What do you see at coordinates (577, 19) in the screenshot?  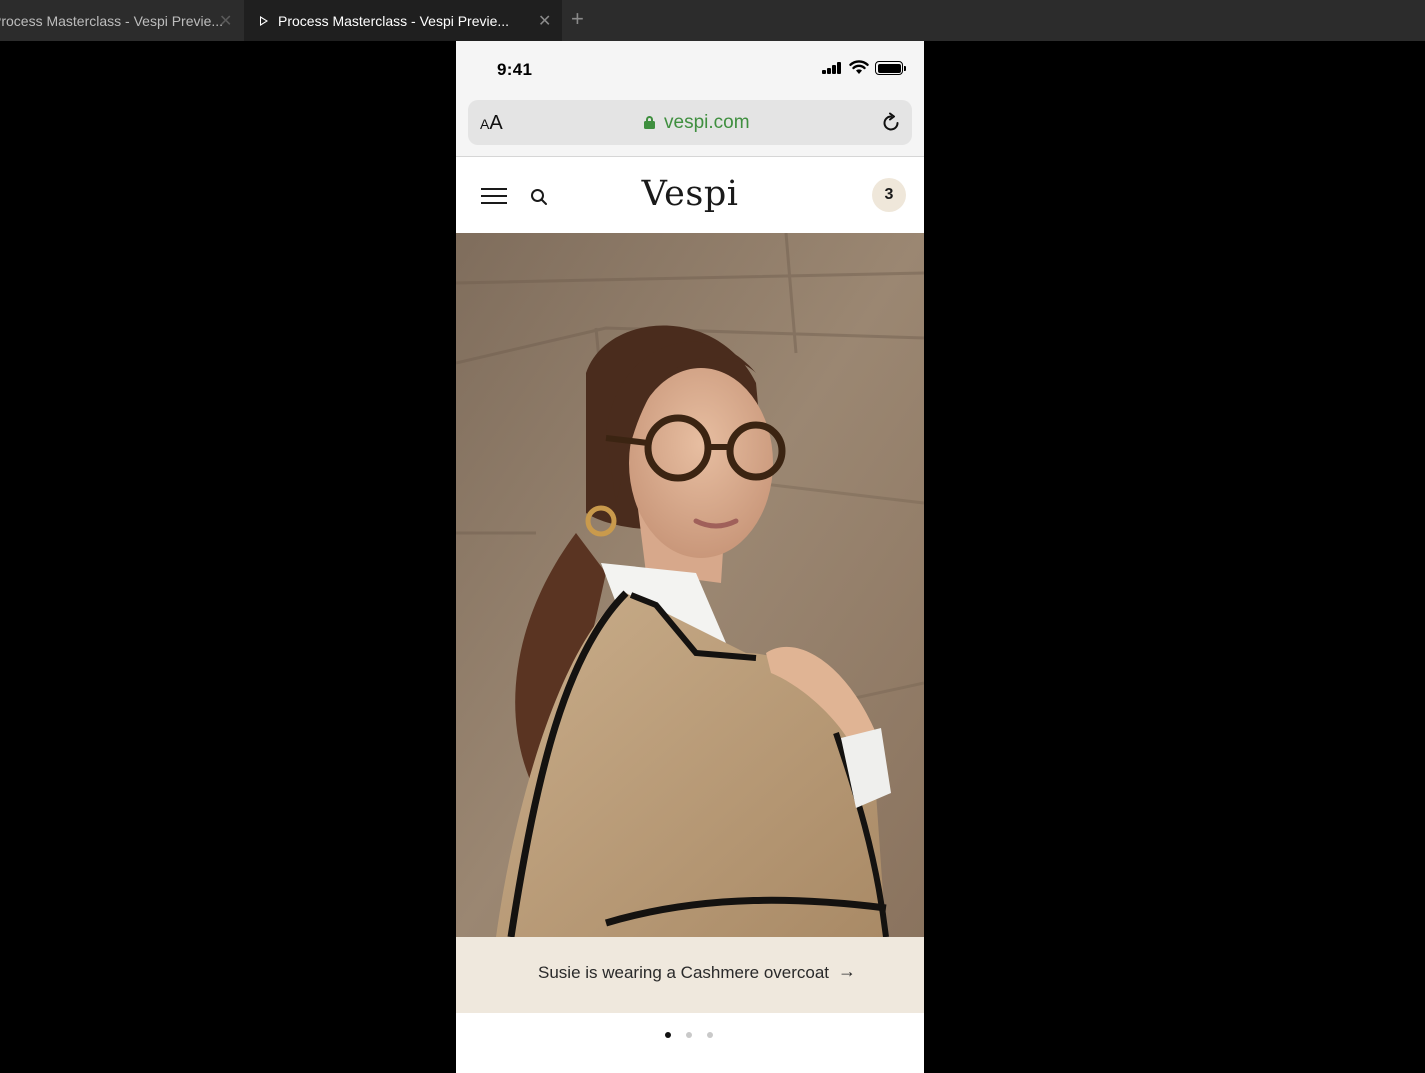 I see `plus-icon: +` at bounding box center [577, 19].